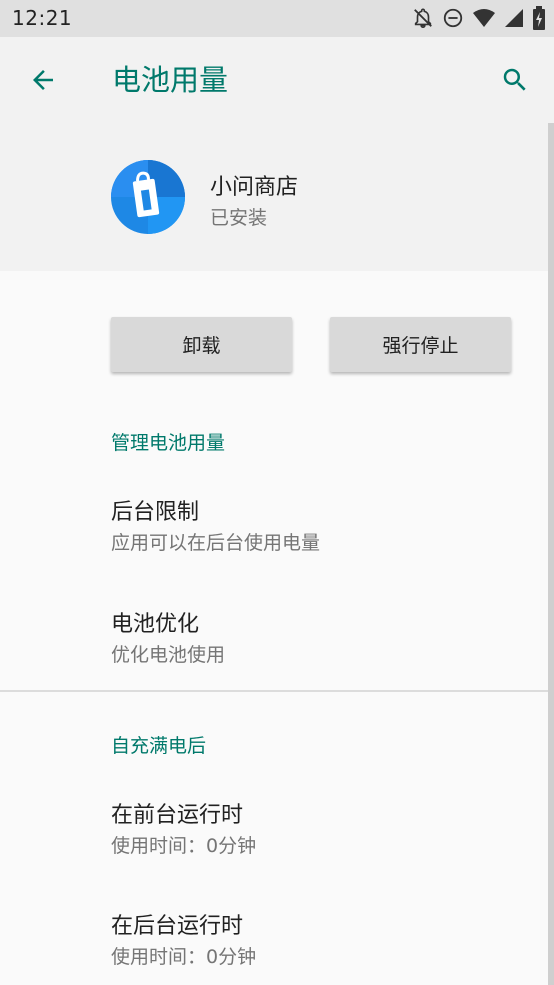 This screenshot has width=554, height=985. Describe the element at coordinates (423, 18) in the screenshot. I see `notifications-off-icon` at that location.